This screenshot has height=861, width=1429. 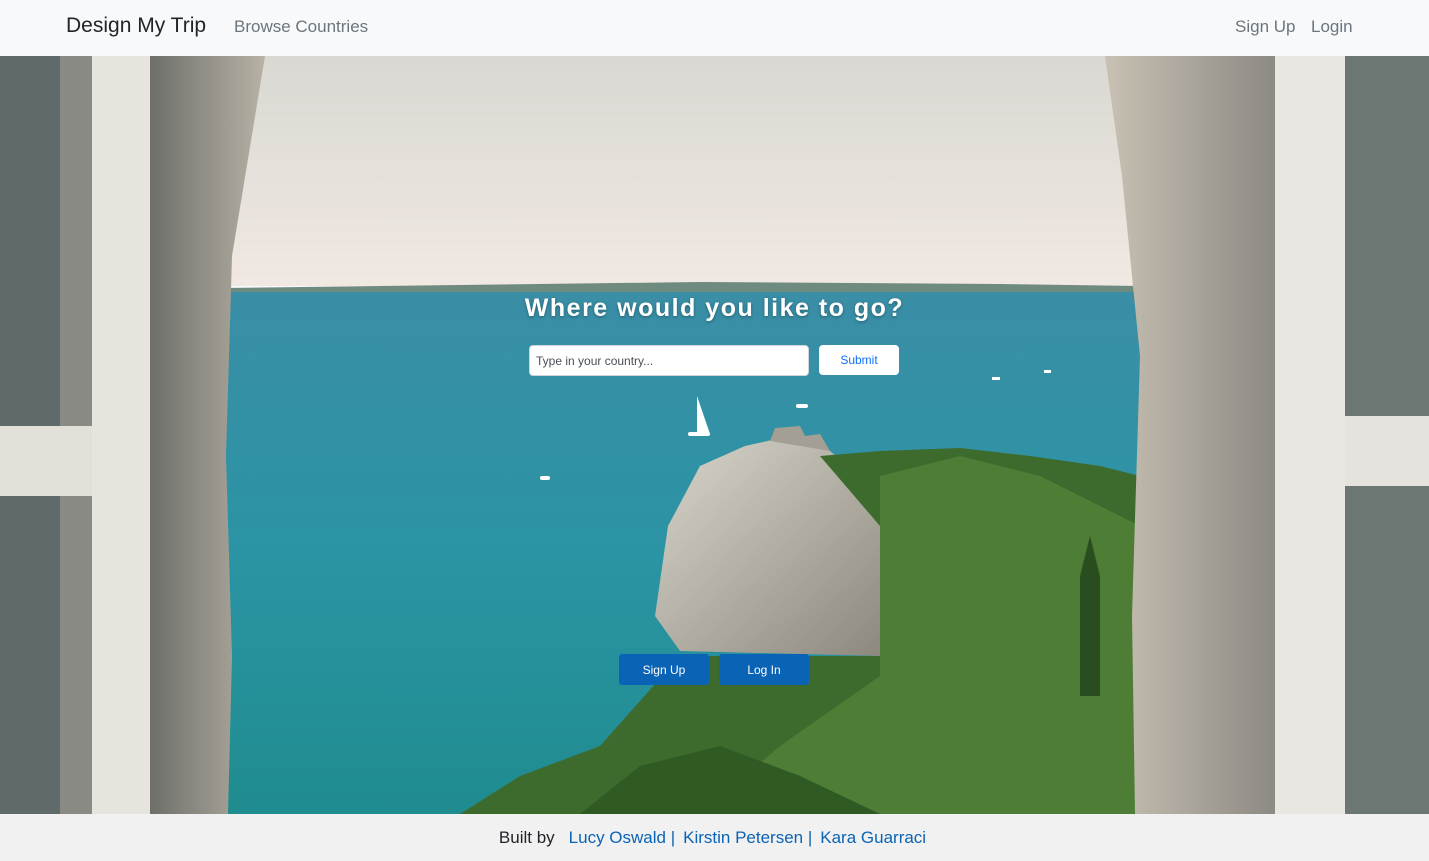 What do you see at coordinates (747, 838) in the screenshot?
I see `author-link-kirstin: Kirstin Petersen |` at bounding box center [747, 838].